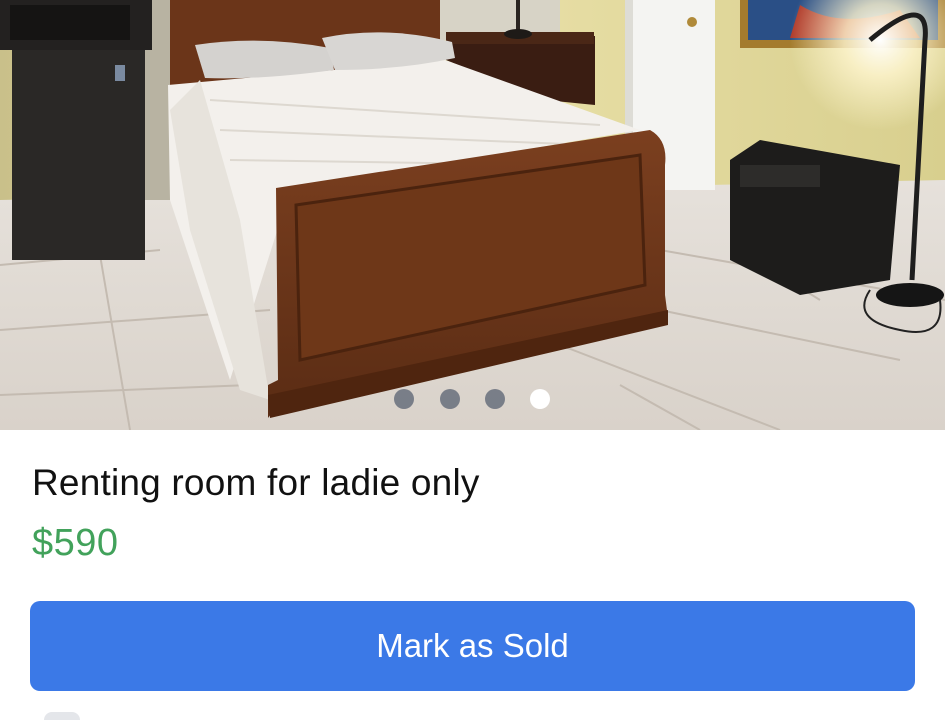 The image size is (945, 720). Describe the element at coordinates (62, 716) in the screenshot. I see `partial-avatar-icon` at that location.